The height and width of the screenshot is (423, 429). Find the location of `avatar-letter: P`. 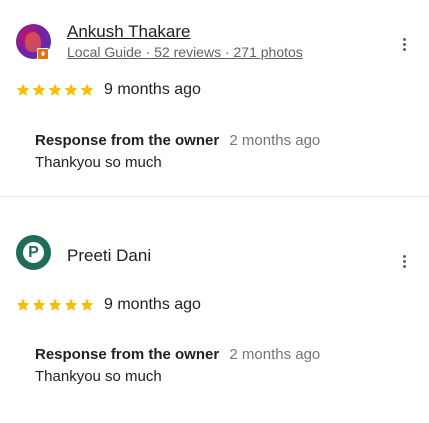

avatar-letter: P is located at coordinates (33, 252).